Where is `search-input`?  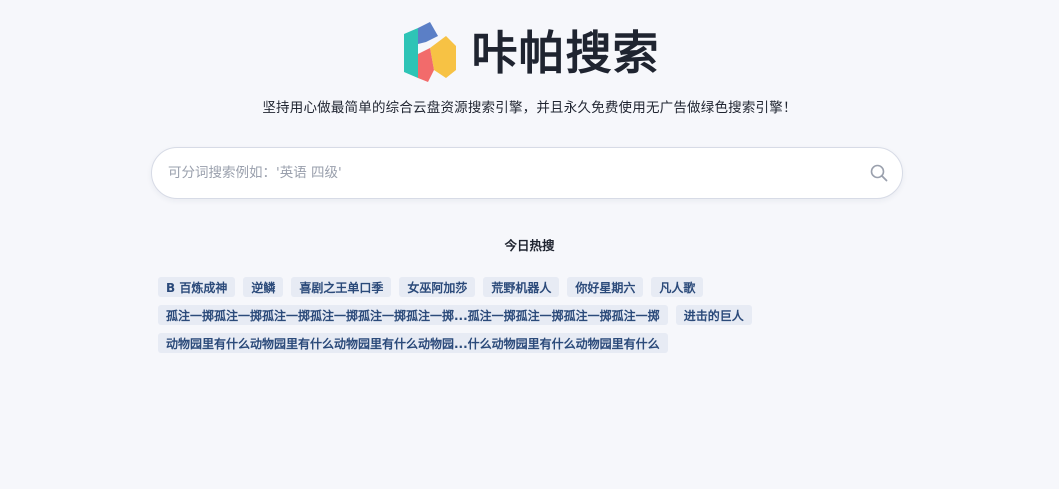 search-input is located at coordinates (504, 173).